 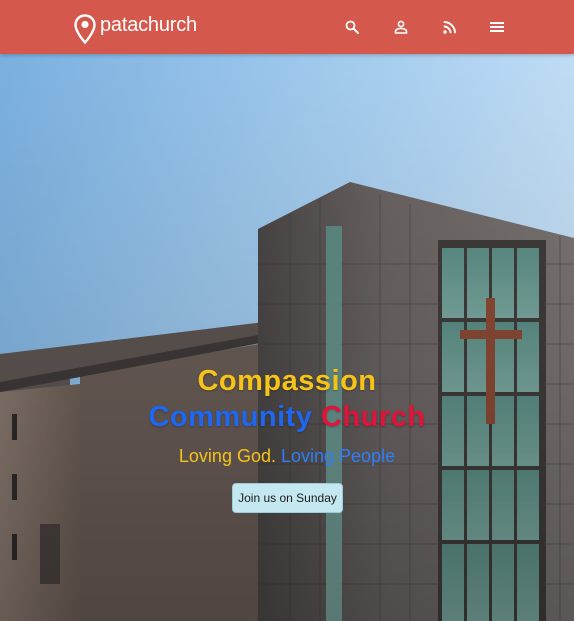 I want to click on hero-tagline: Loving God. Loving People, so click(x=287, y=456).